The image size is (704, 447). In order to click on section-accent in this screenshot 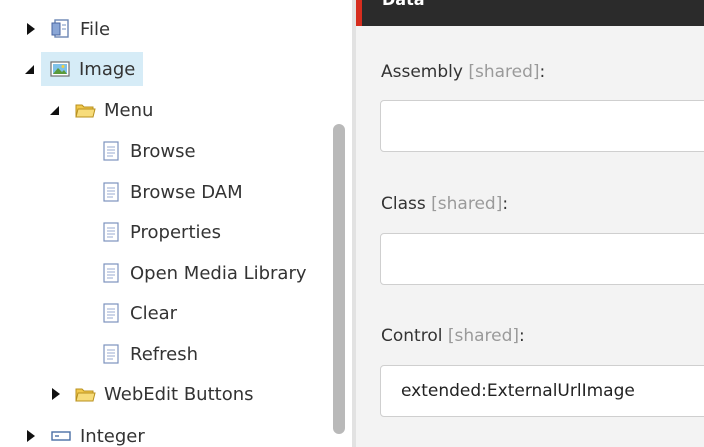, I will do `click(359, 13)`.